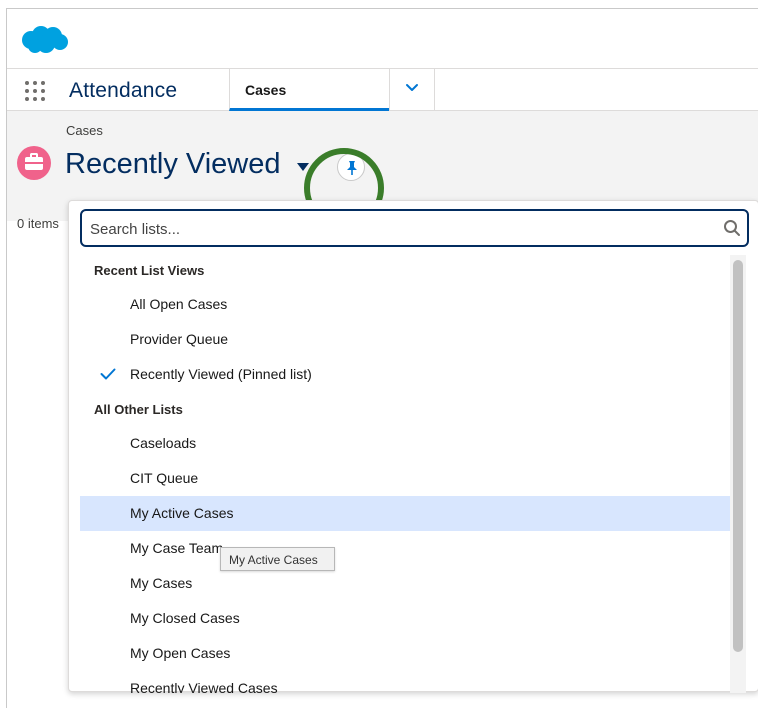  I want to click on tab-cases: Cases, so click(309, 90).